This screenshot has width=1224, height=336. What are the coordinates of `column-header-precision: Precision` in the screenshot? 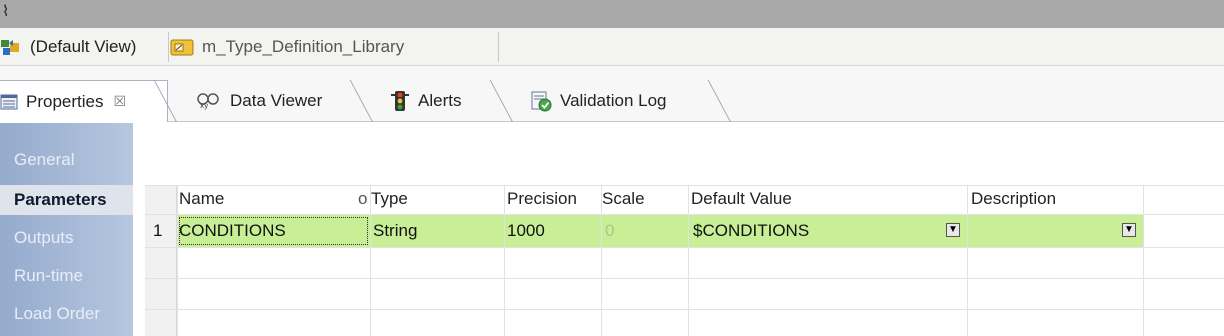 It's located at (542, 199).